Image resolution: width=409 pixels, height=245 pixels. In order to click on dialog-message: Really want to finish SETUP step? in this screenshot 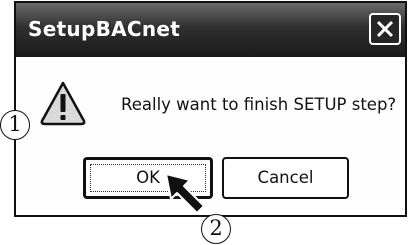, I will do `click(259, 104)`.